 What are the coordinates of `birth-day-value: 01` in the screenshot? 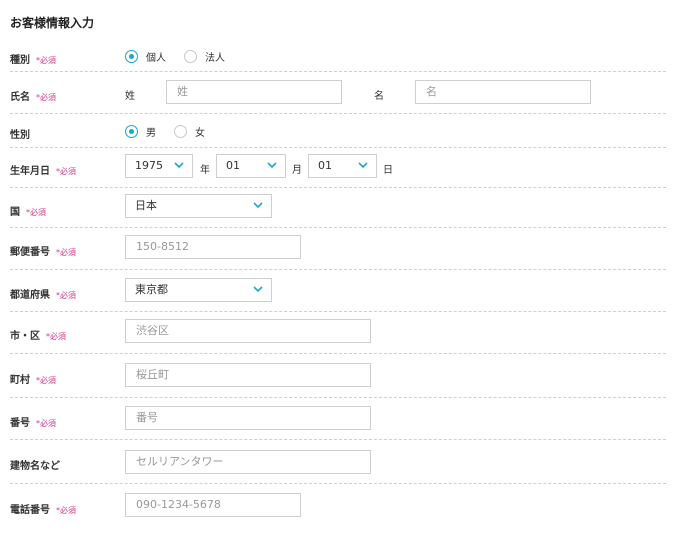 It's located at (325, 165).